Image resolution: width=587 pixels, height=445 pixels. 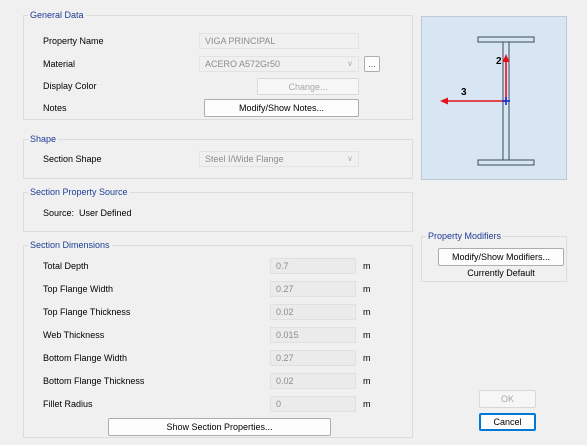 I want to click on property-name-label: Property Name, so click(x=73, y=41).